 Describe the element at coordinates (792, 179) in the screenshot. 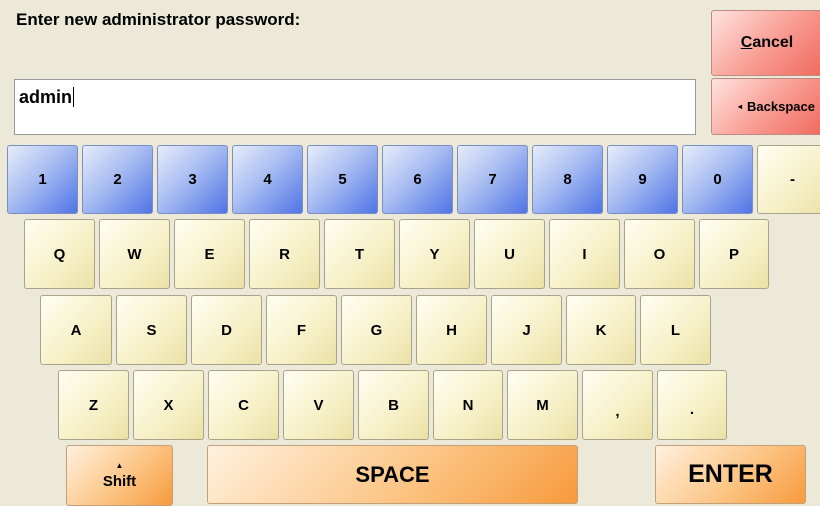

I see `key-minus-label: -` at that location.